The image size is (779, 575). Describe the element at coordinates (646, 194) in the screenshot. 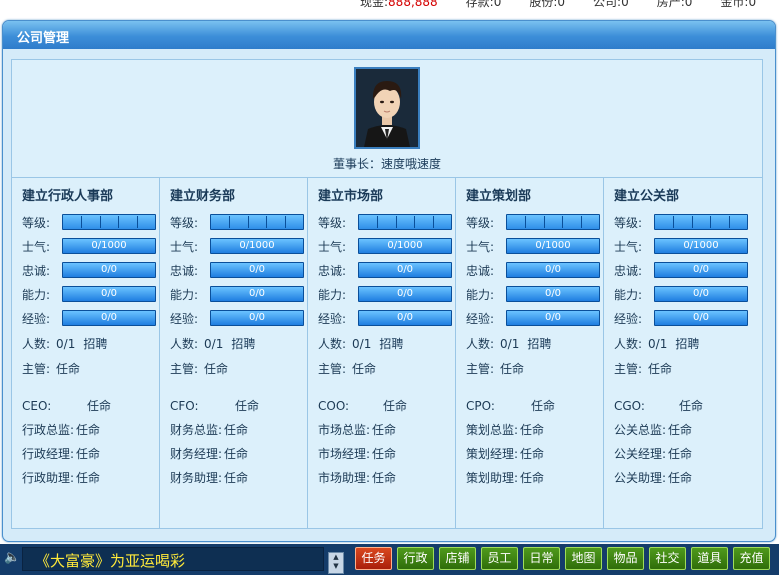

I see `department-title: 建立公关部` at that location.